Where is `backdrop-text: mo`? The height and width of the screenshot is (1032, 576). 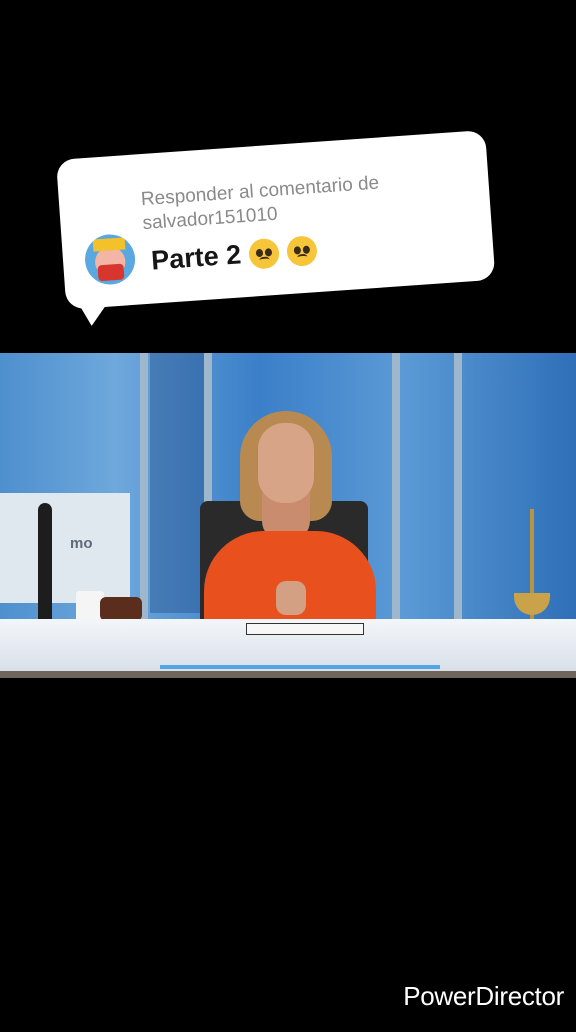
backdrop-text: mo is located at coordinates (81, 543).